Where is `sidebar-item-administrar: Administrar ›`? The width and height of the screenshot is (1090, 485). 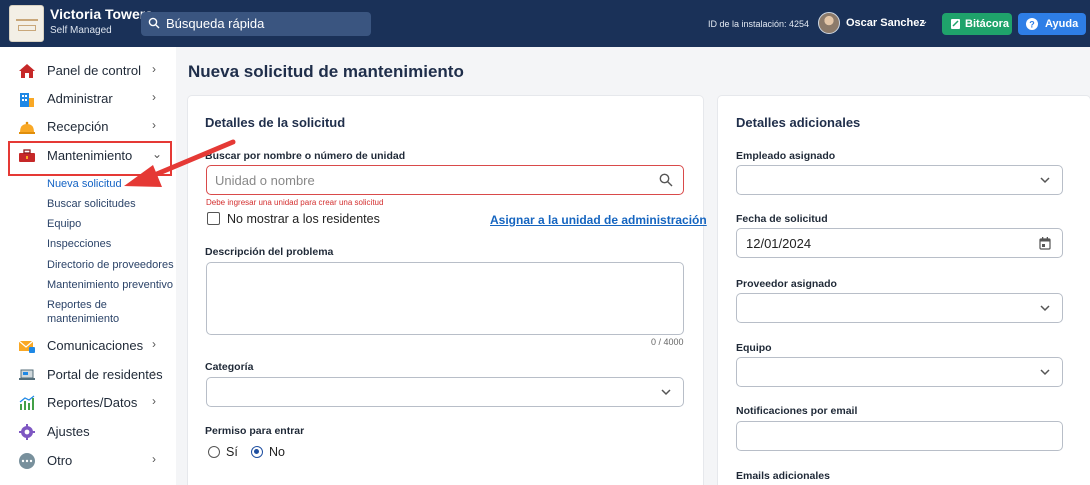 sidebar-item-administrar: Administrar › is located at coordinates (88, 99).